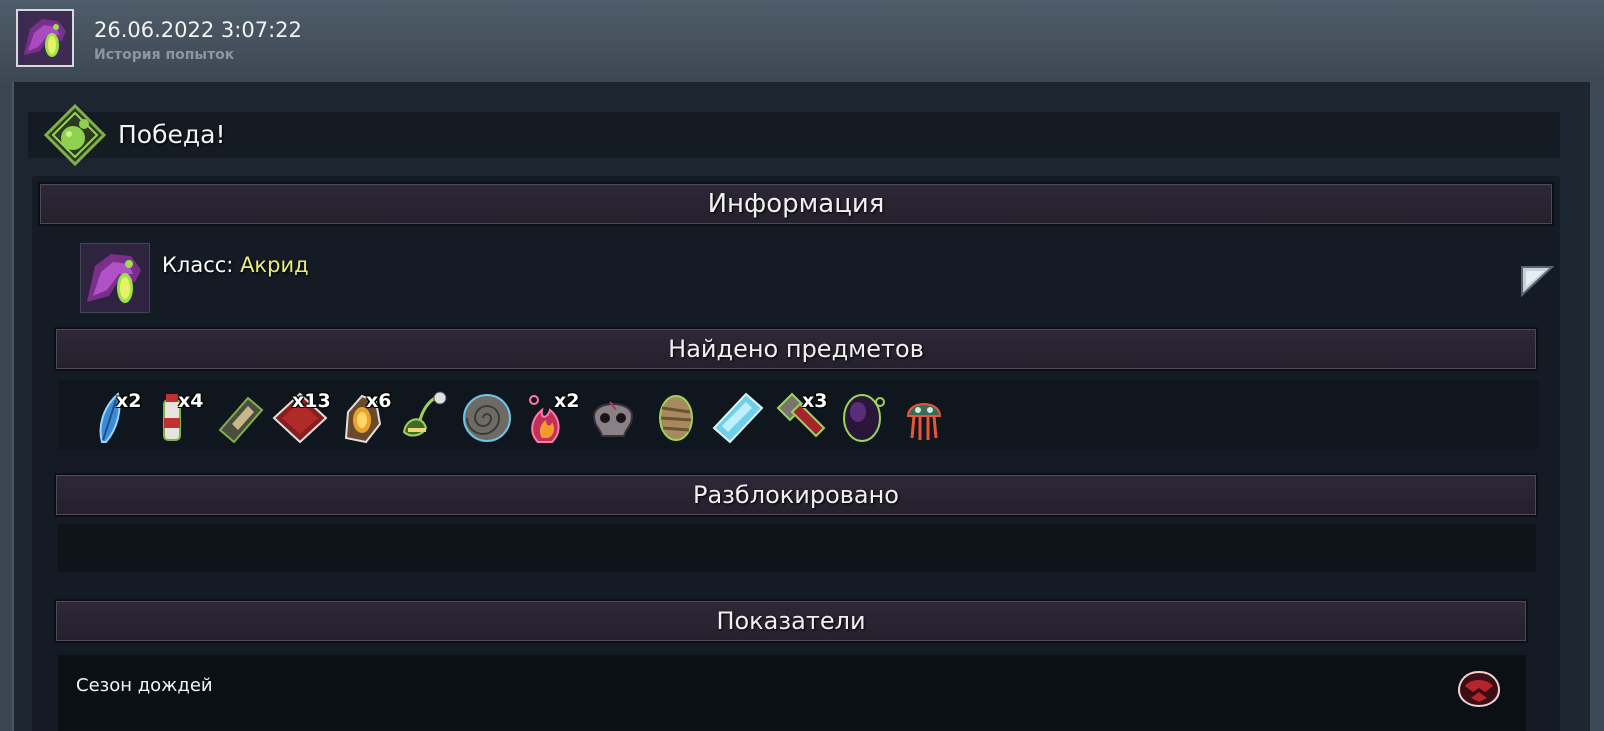 The height and width of the screenshot is (731, 1604). What do you see at coordinates (235, 265) in the screenshot?
I see `class-line: Класс: Акрид` at bounding box center [235, 265].